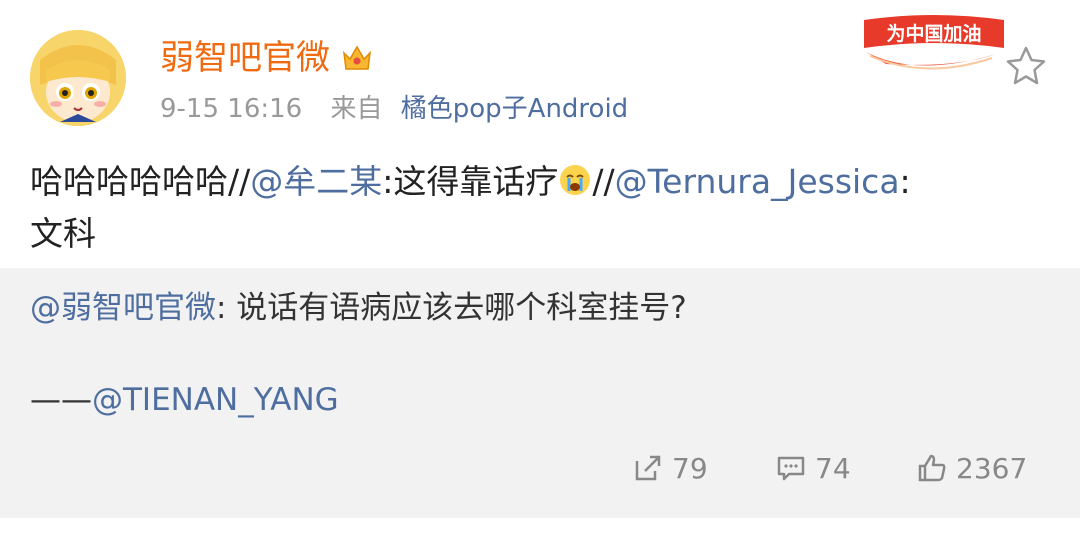  Describe the element at coordinates (992, 468) in the screenshot. I see `like-count: 2367` at that location.